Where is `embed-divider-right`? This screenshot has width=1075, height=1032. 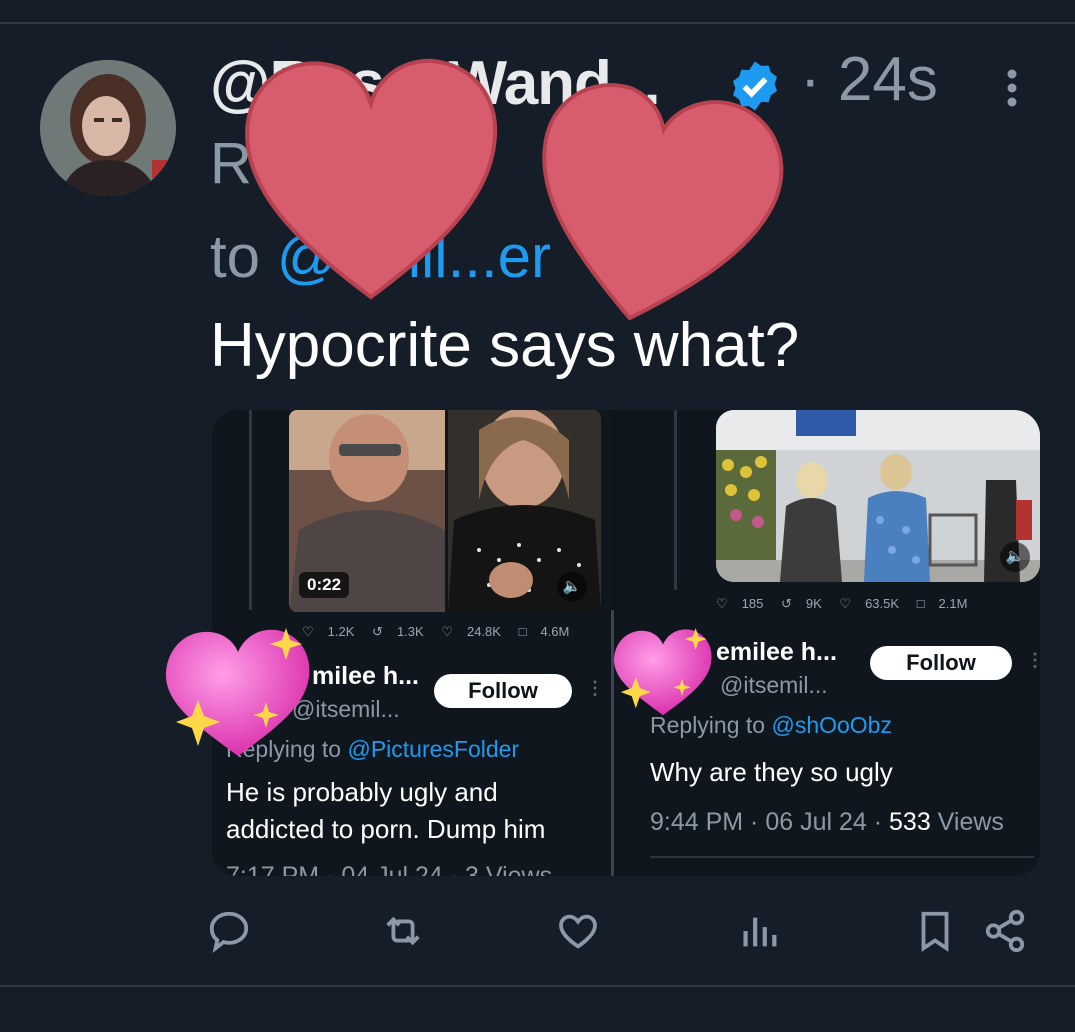
embed-divider-right is located at coordinates (842, 857).